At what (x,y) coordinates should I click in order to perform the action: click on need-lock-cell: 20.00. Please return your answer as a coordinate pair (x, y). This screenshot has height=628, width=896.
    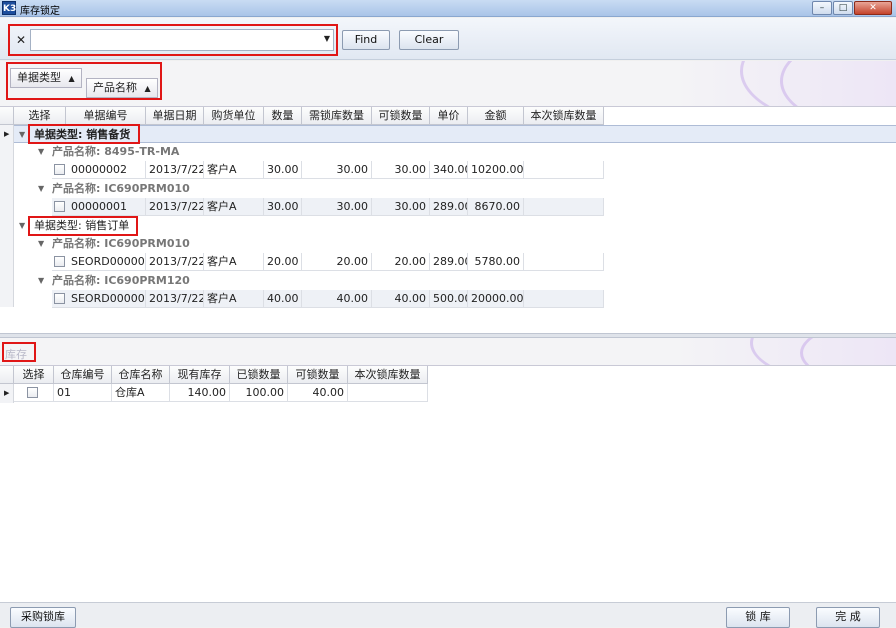
    Looking at the image, I should click on (337, 262).